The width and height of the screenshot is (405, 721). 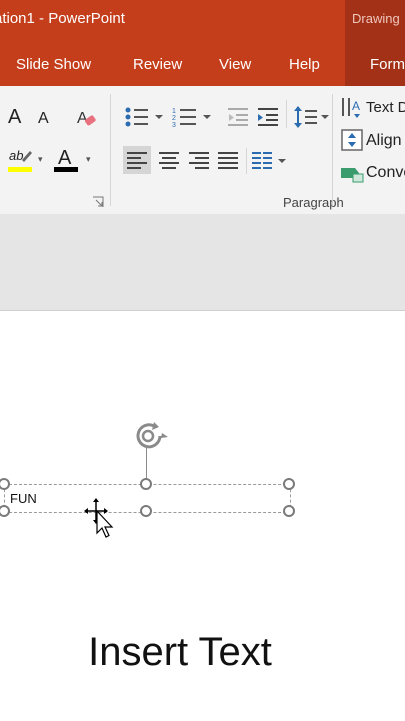 I want to click on shrink-font-button: A, so click(x=43, y=119).